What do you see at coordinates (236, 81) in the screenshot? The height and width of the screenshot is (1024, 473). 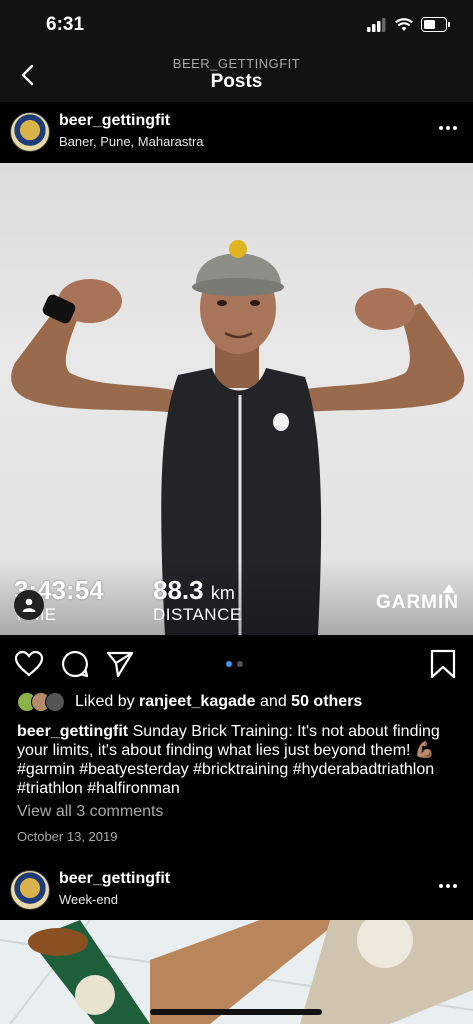 I see `page-title: Posts` at bounding box center [236, 81].